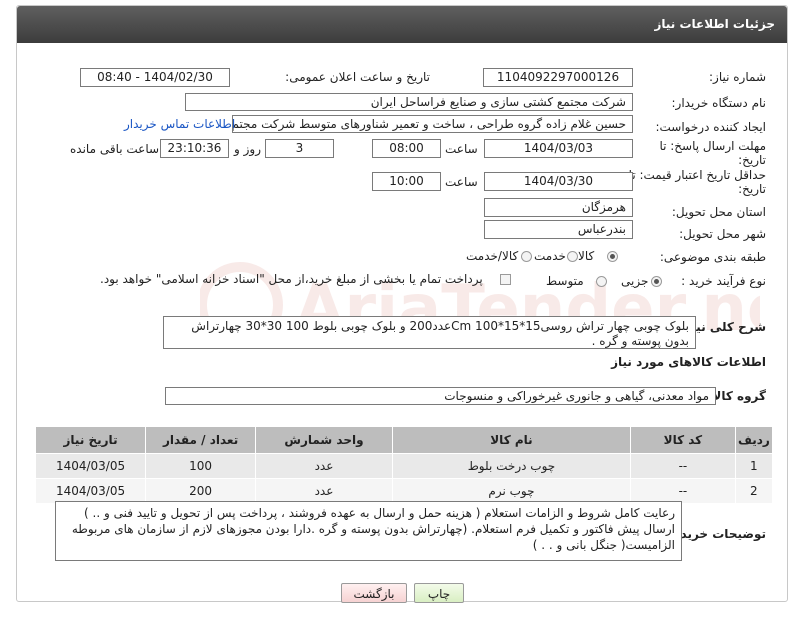  Describe the element at coordinates (505, 279) in the screenshot. I see `treasury-checkbox` at that location.